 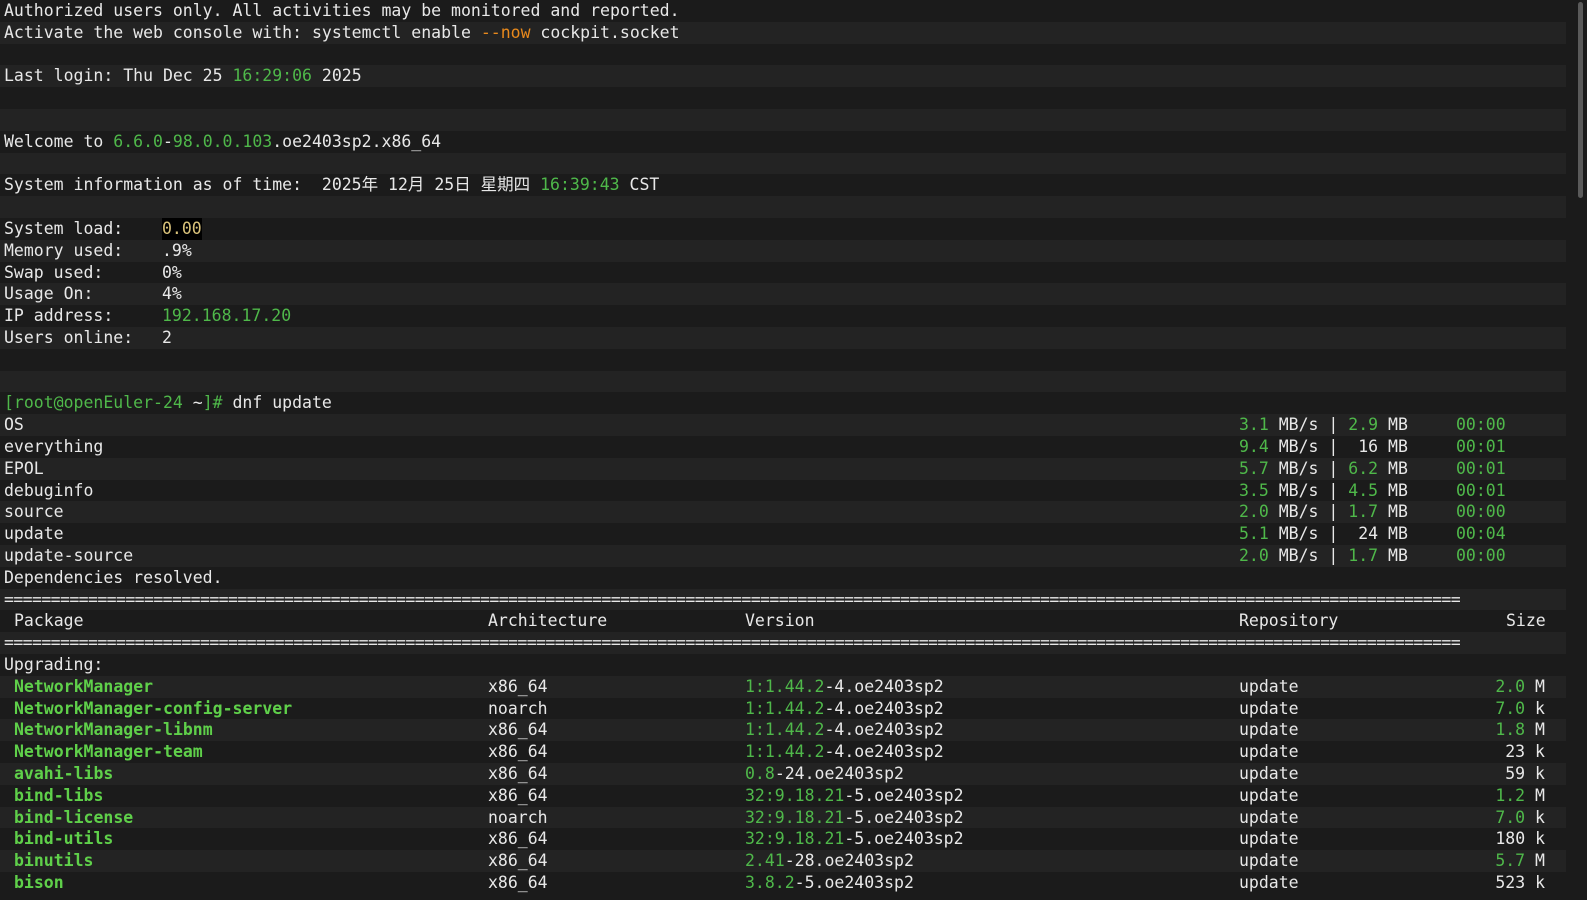 I want to click on sysinfo-label: IP address:, so click(x=59, y=316).